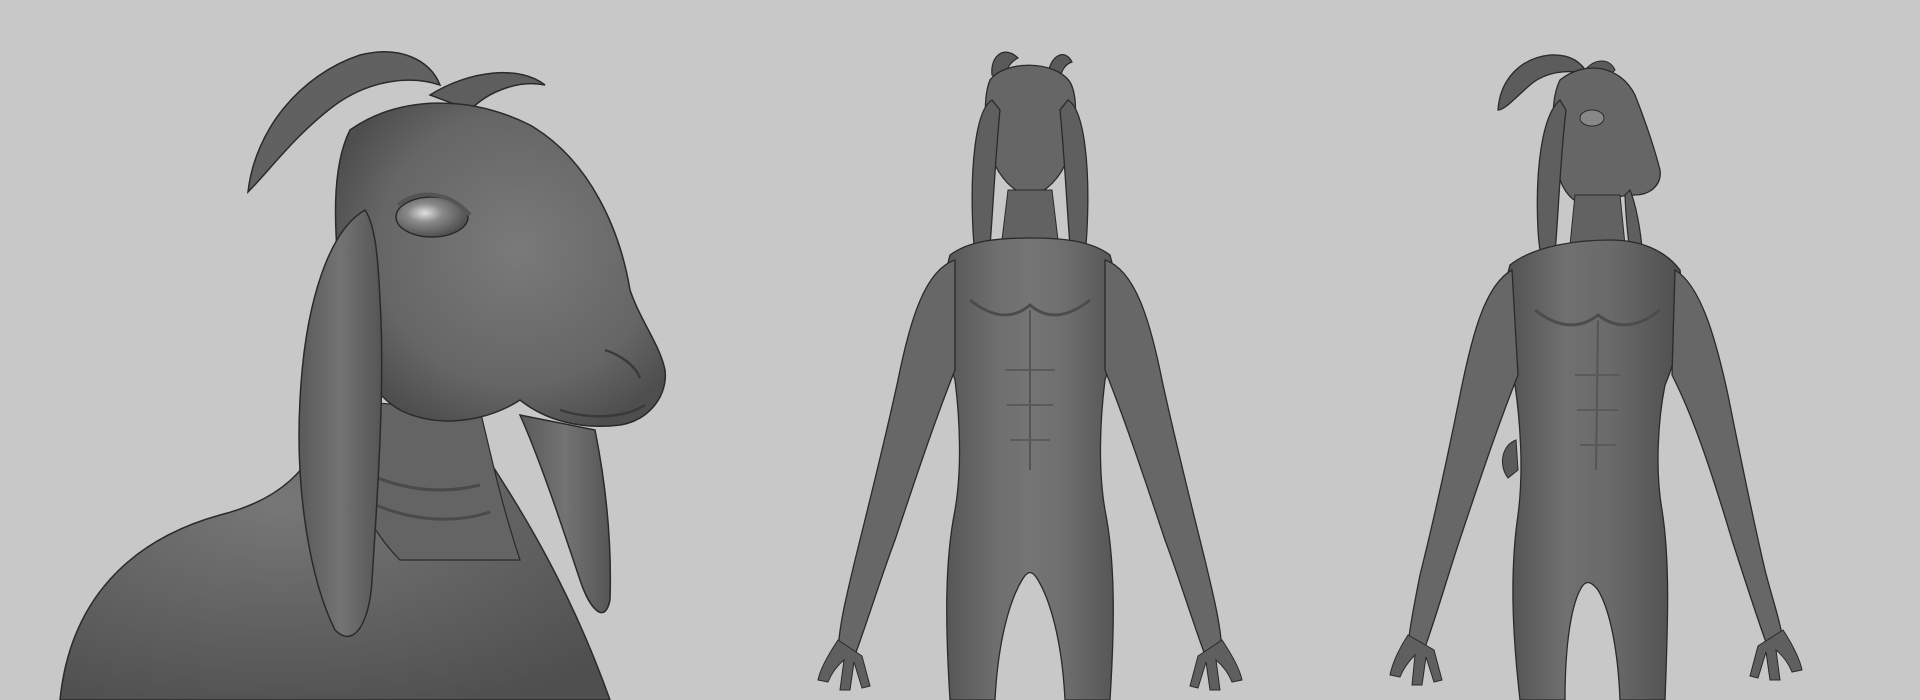 This screenshot has width=1920, height=700. I want to click on tq-body, so click(1593, 469).